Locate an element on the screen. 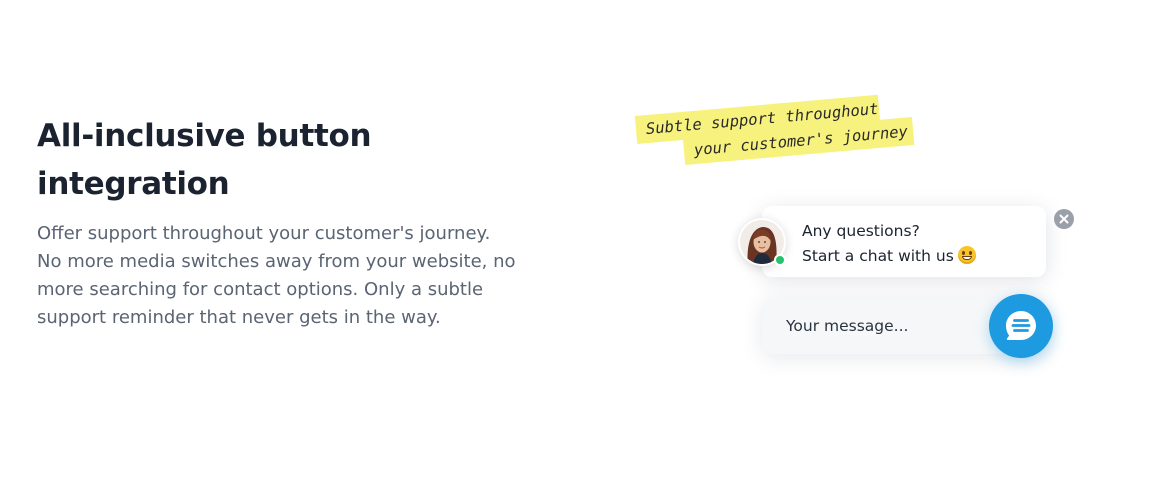  chat-launcher-button is located at coordinates (1021, 326).